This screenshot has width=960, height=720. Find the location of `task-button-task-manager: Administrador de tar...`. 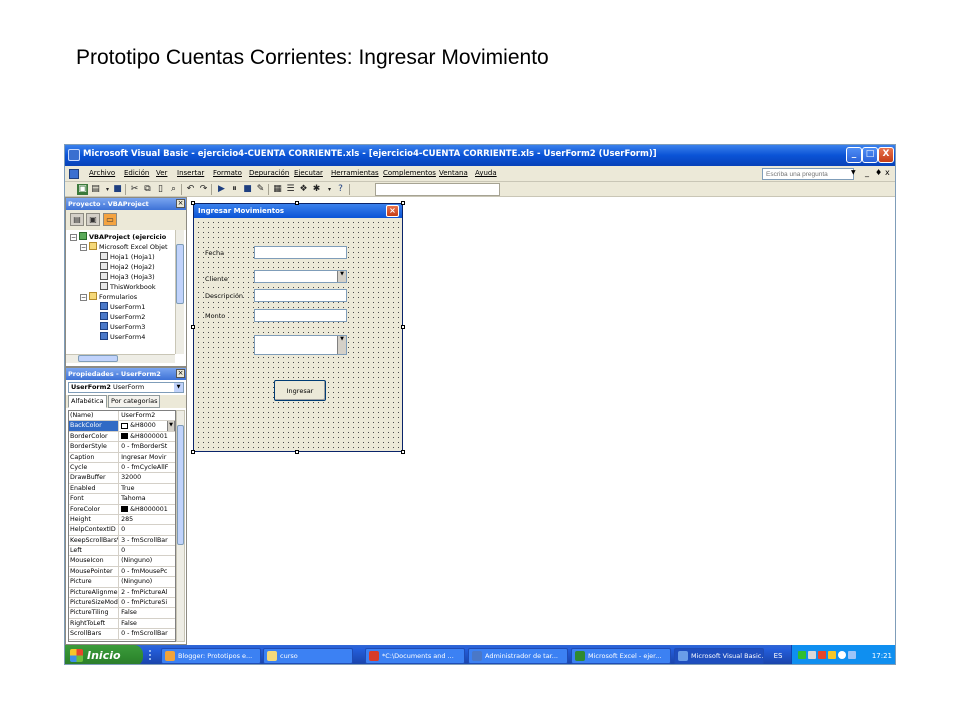

task-button-task-manager: Administrador de tar... is located at coordinates (518, 656).